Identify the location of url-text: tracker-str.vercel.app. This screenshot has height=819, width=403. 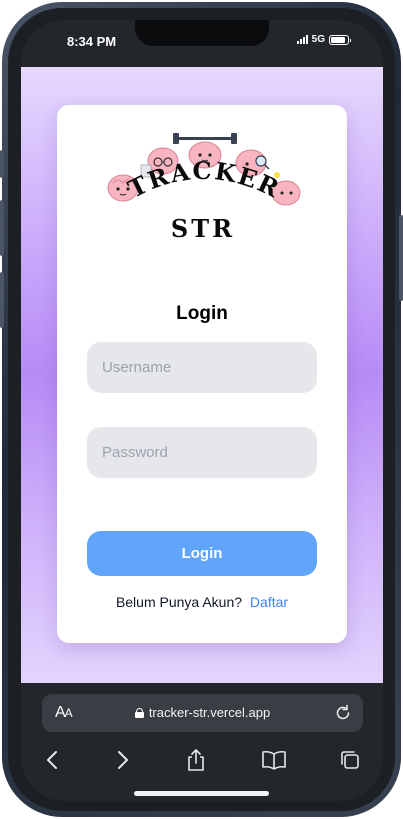
(209, 712).